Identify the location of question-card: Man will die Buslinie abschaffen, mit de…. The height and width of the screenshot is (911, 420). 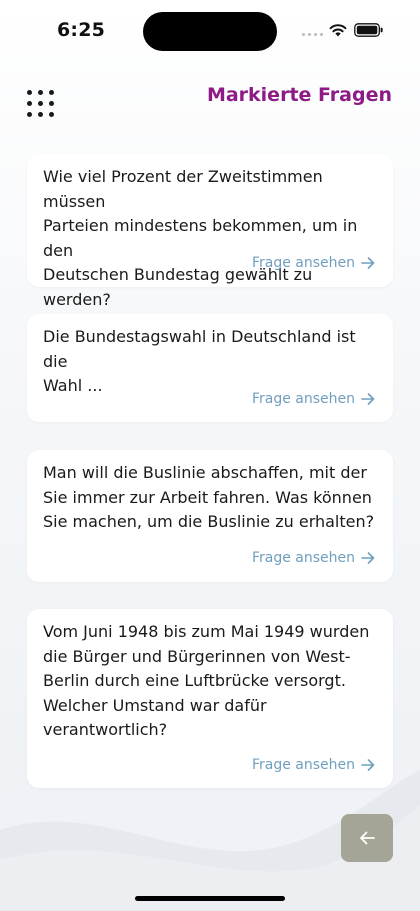
(210, 516).